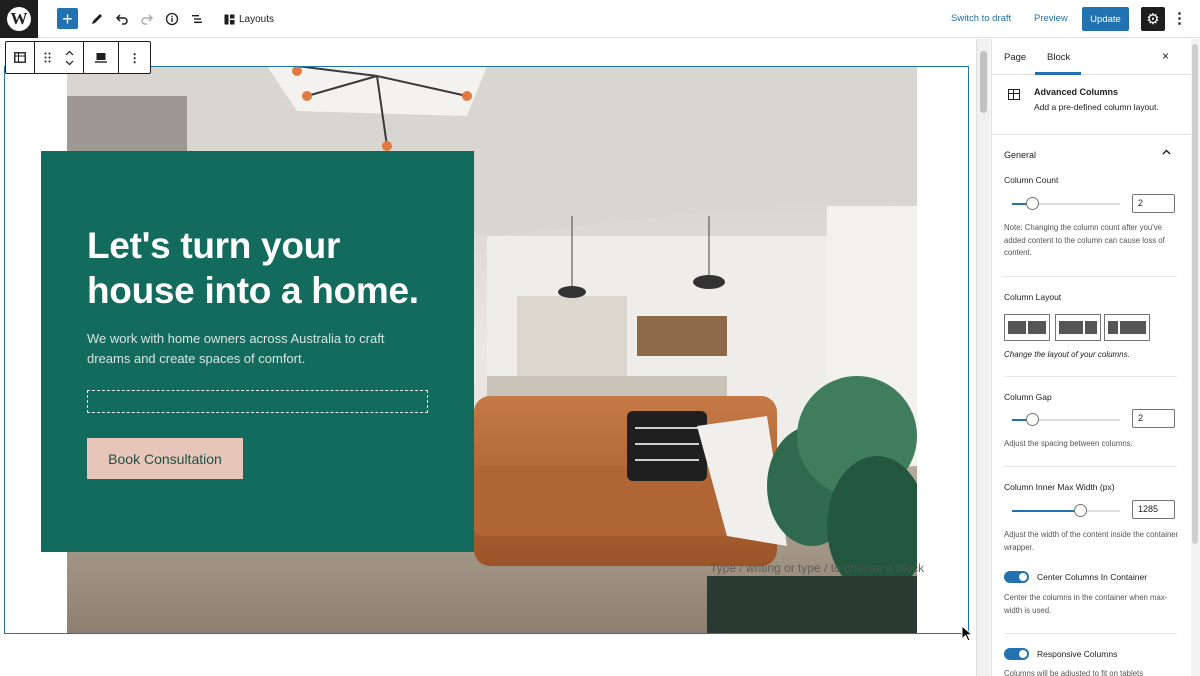 The height and width of the screenshot is (676, 1200). I want to click on hero-title: Let's turn your house into a home., so click(267, 268).